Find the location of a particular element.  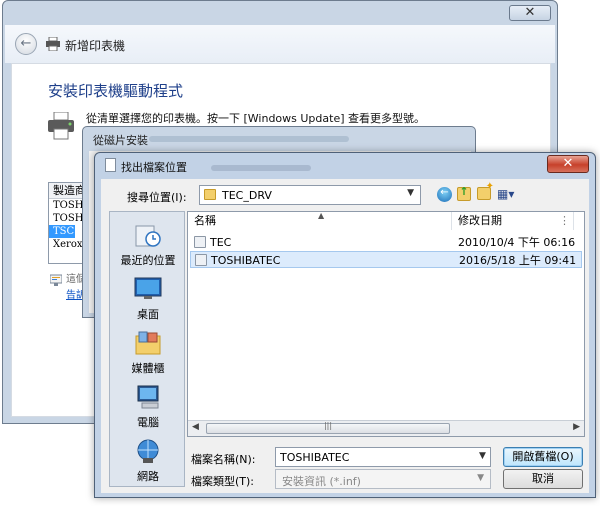

file-type-value: 安裝資訊 (*.inf) is located at coordinates (321, 481).